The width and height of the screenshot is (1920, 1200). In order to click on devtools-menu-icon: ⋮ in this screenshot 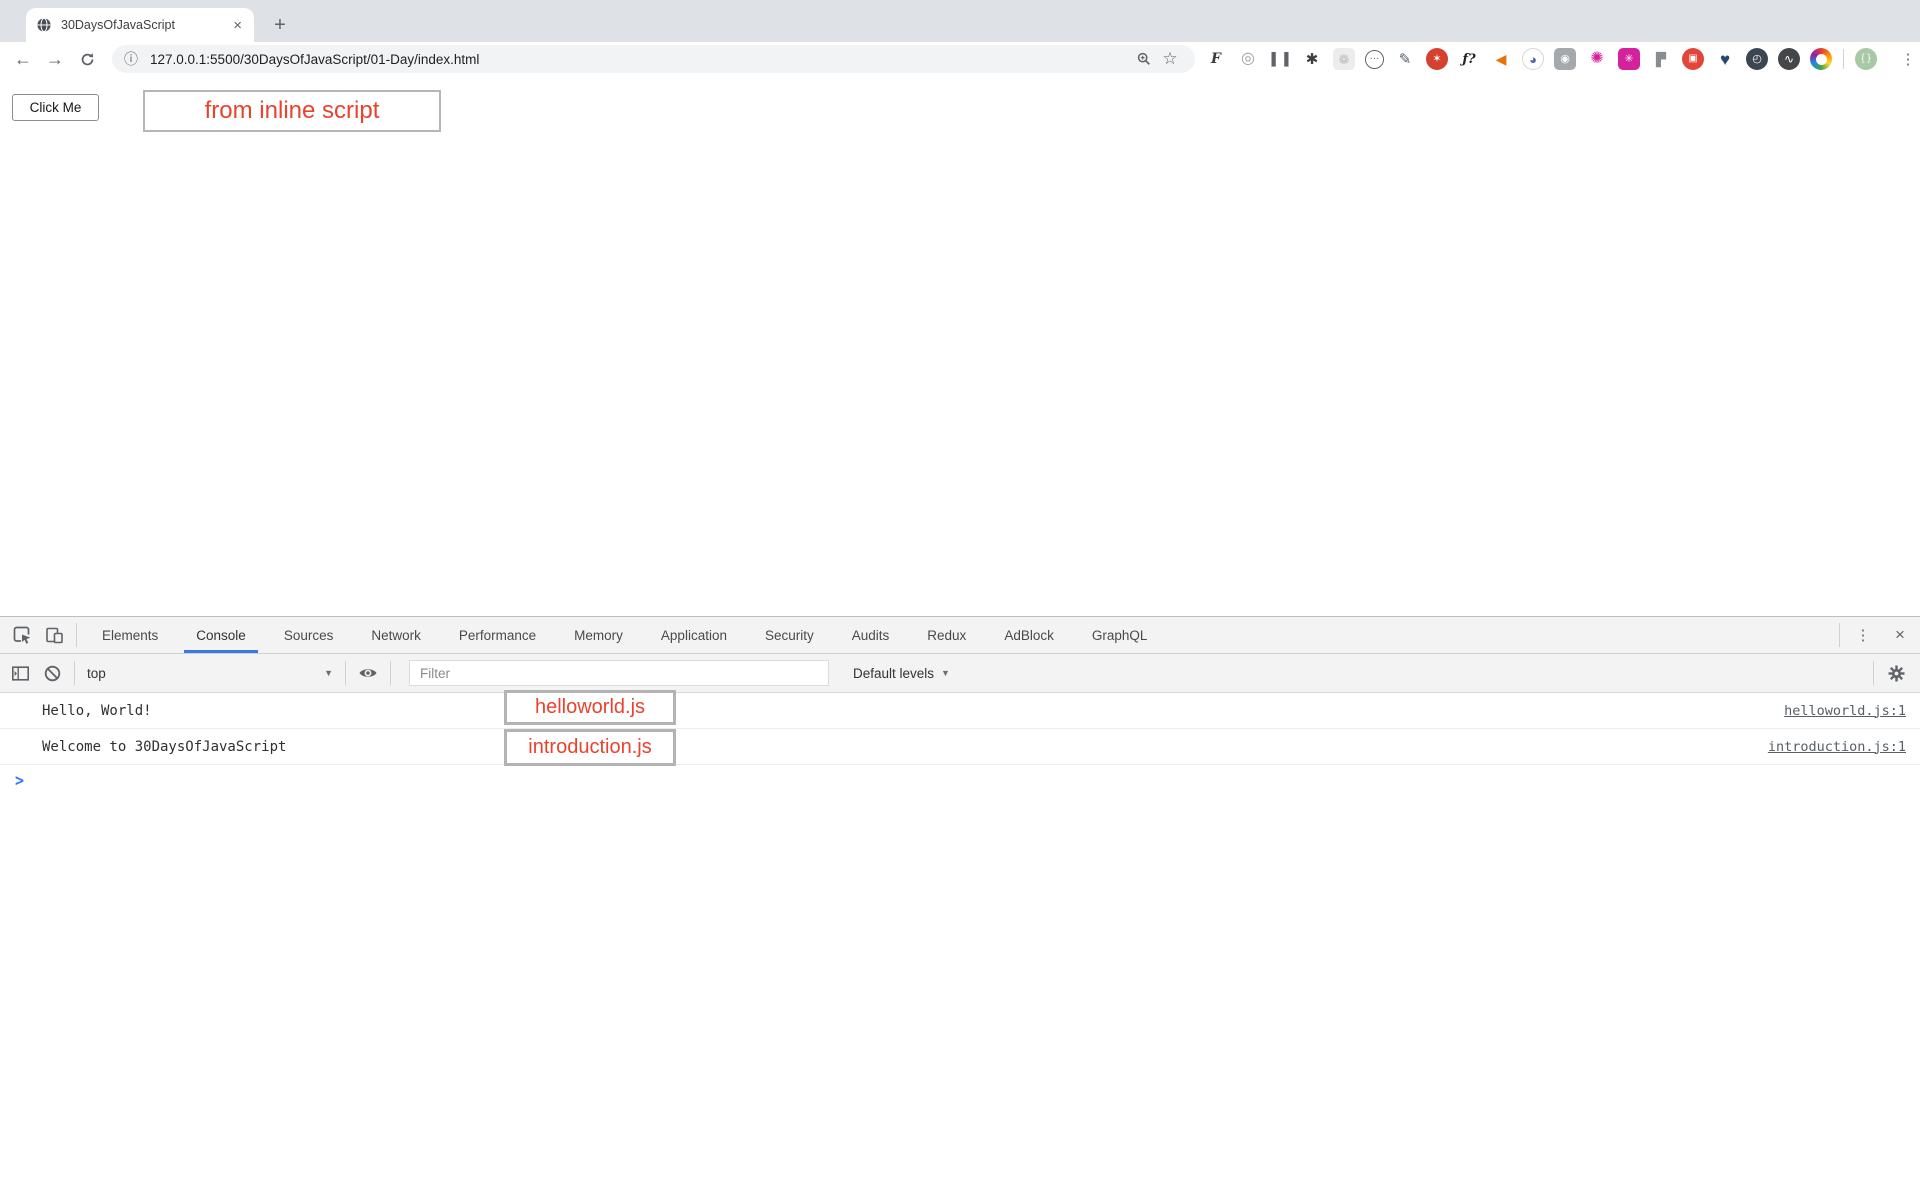, I will do `click(1863, 635)`.